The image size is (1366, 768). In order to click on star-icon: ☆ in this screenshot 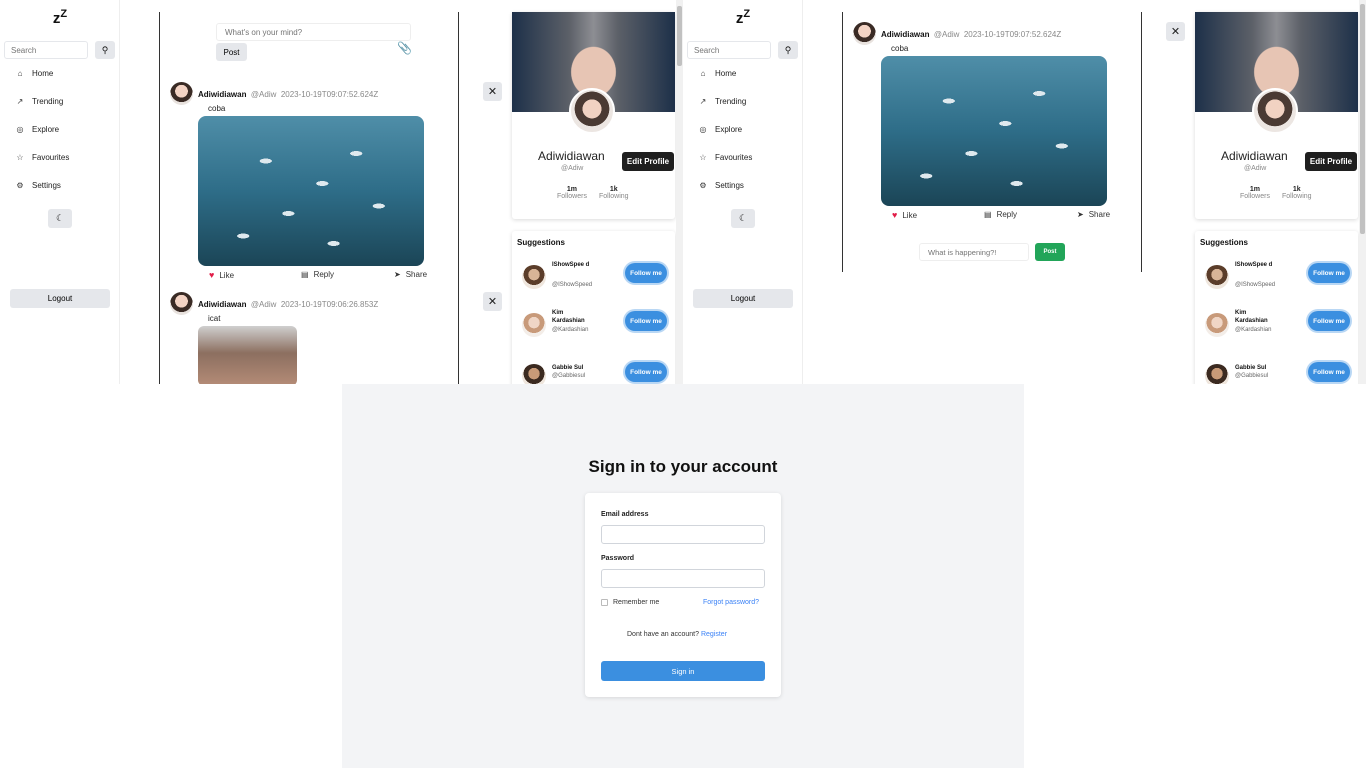, I will do `click(703, 157)`.